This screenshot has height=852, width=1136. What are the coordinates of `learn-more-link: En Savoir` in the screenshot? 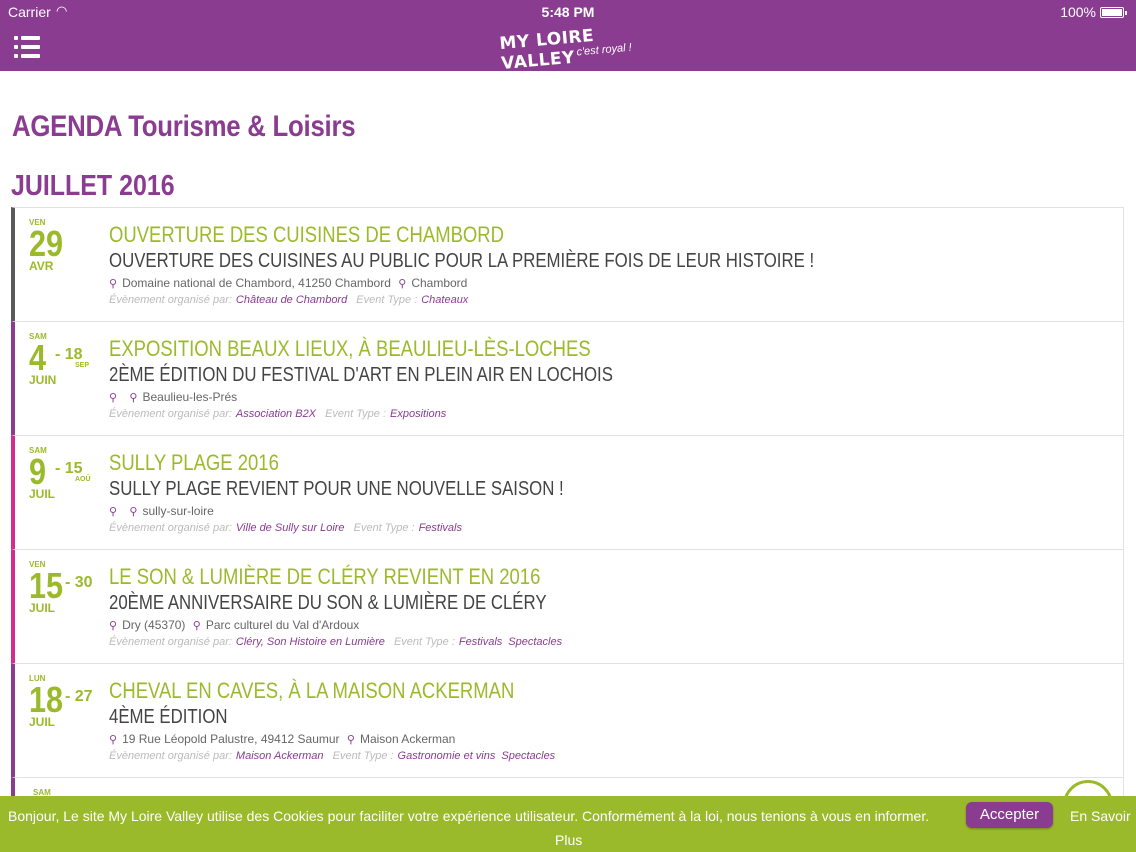 It's located at (1100, 816).